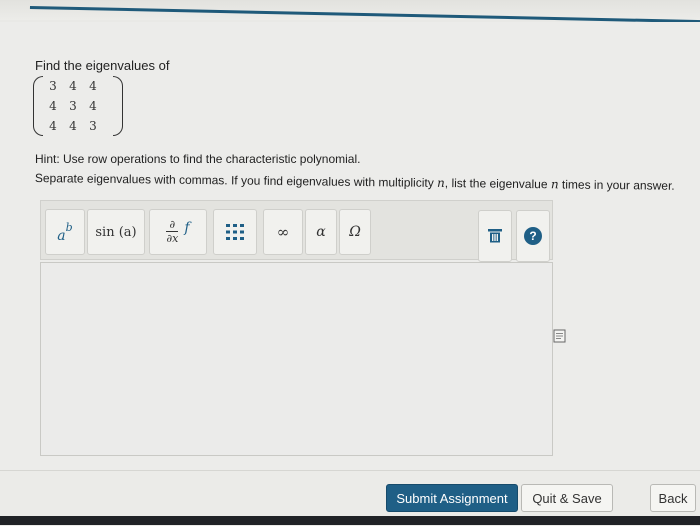 The width and height of the screenshot is (700, 526). What do you see at coordinates (38, 106) in the screenshot?
I see `matrix-left-paren` at bounding box center [38, 106].